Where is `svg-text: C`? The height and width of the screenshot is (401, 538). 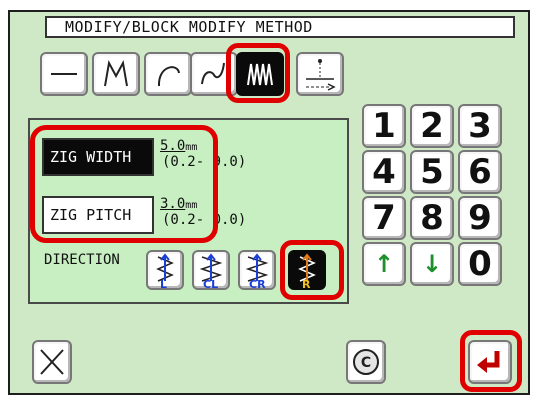
svg-text: C is located at coordinates (366, 363).